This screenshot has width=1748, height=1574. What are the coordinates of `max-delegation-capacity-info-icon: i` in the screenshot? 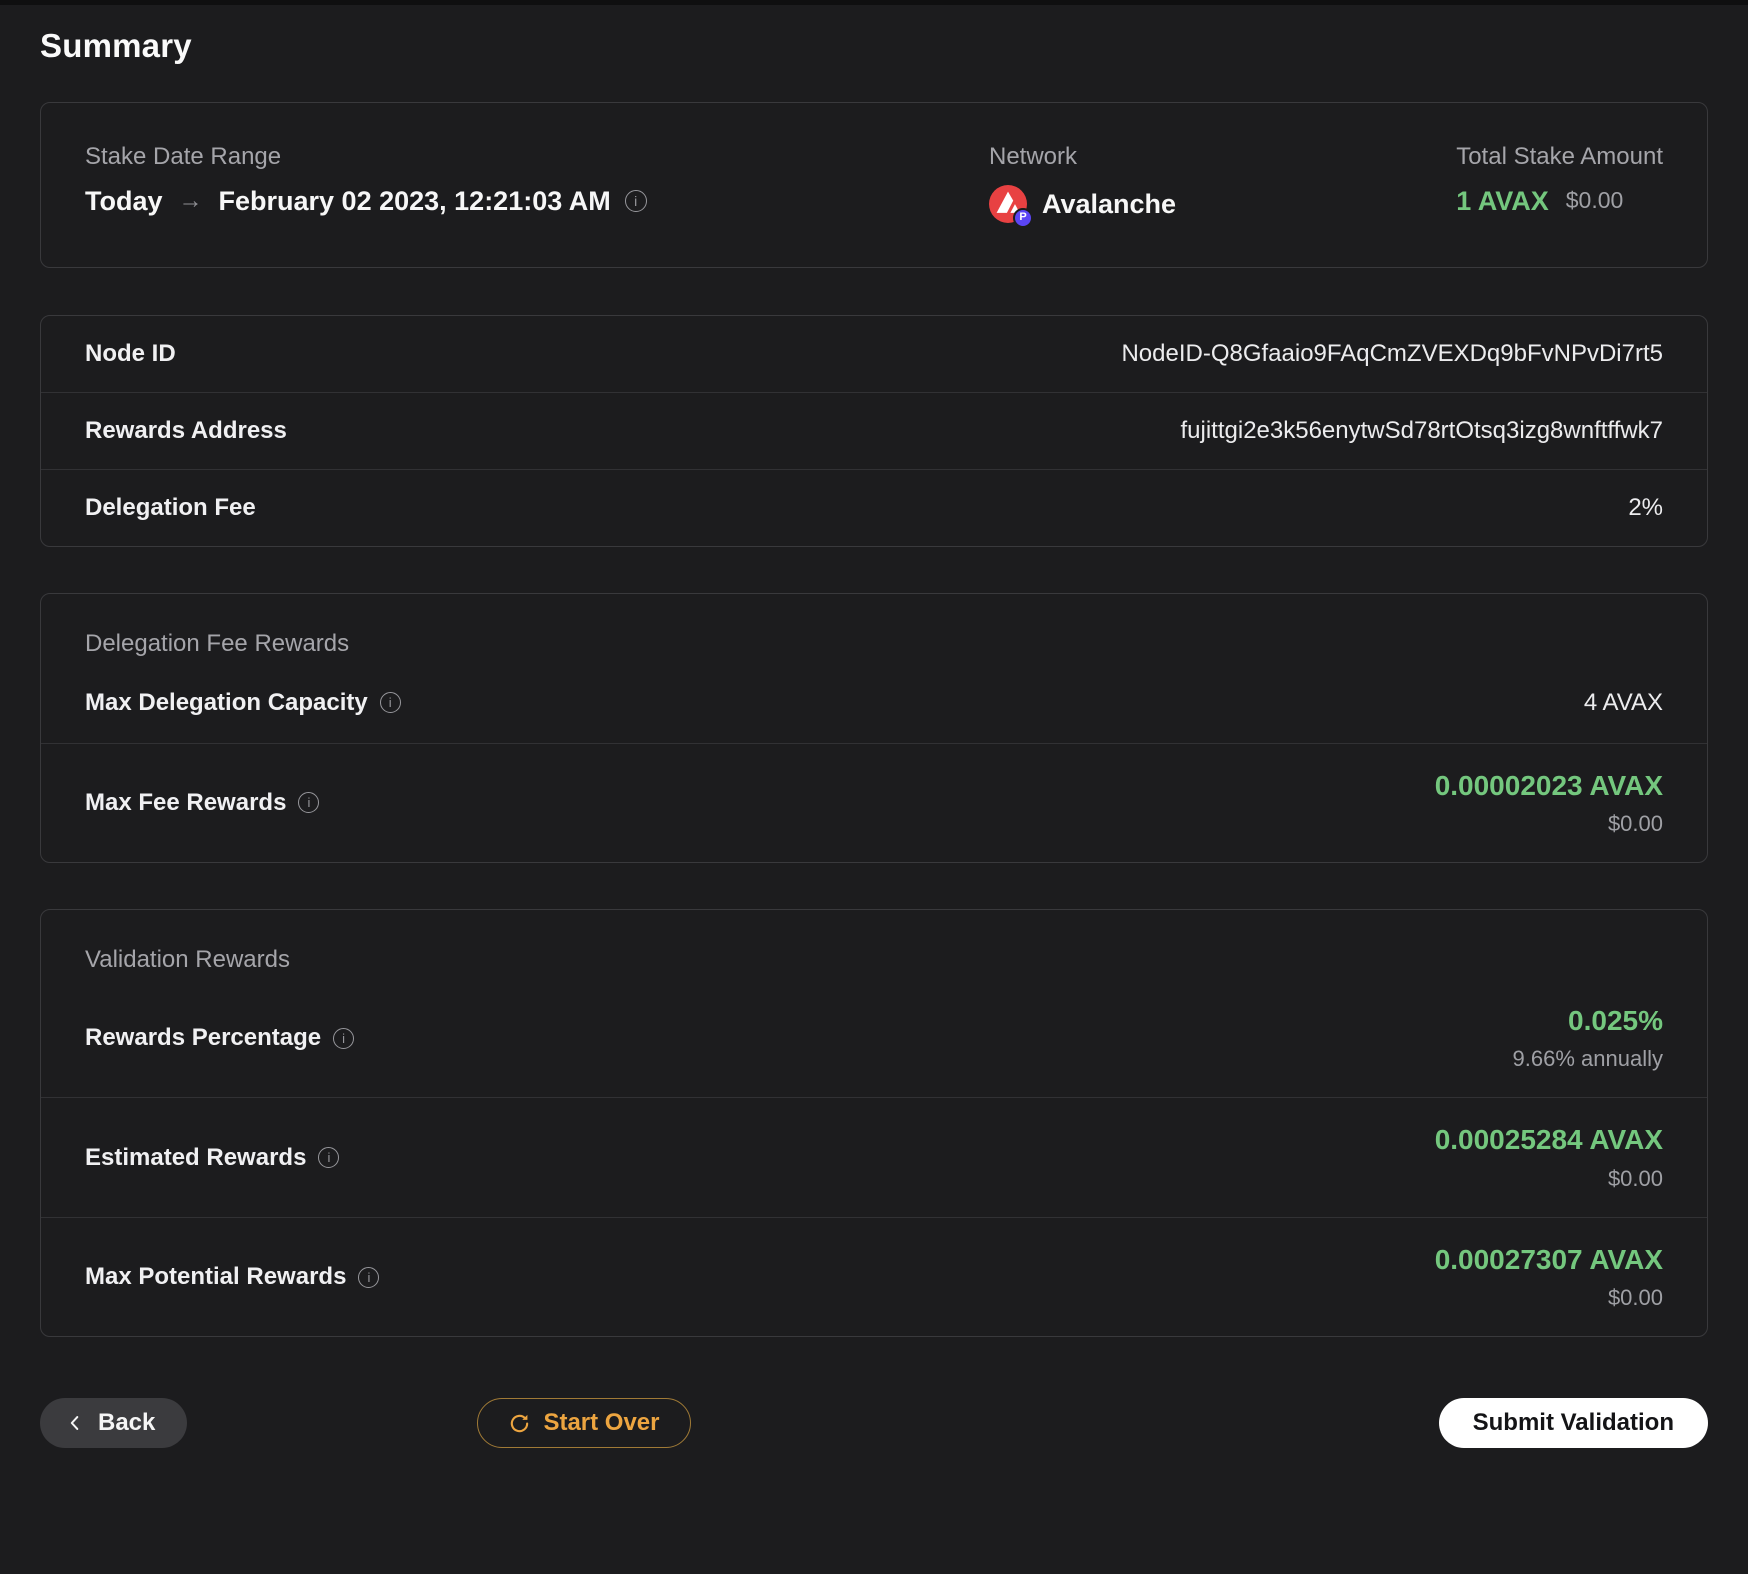 It's located at (390, 703).